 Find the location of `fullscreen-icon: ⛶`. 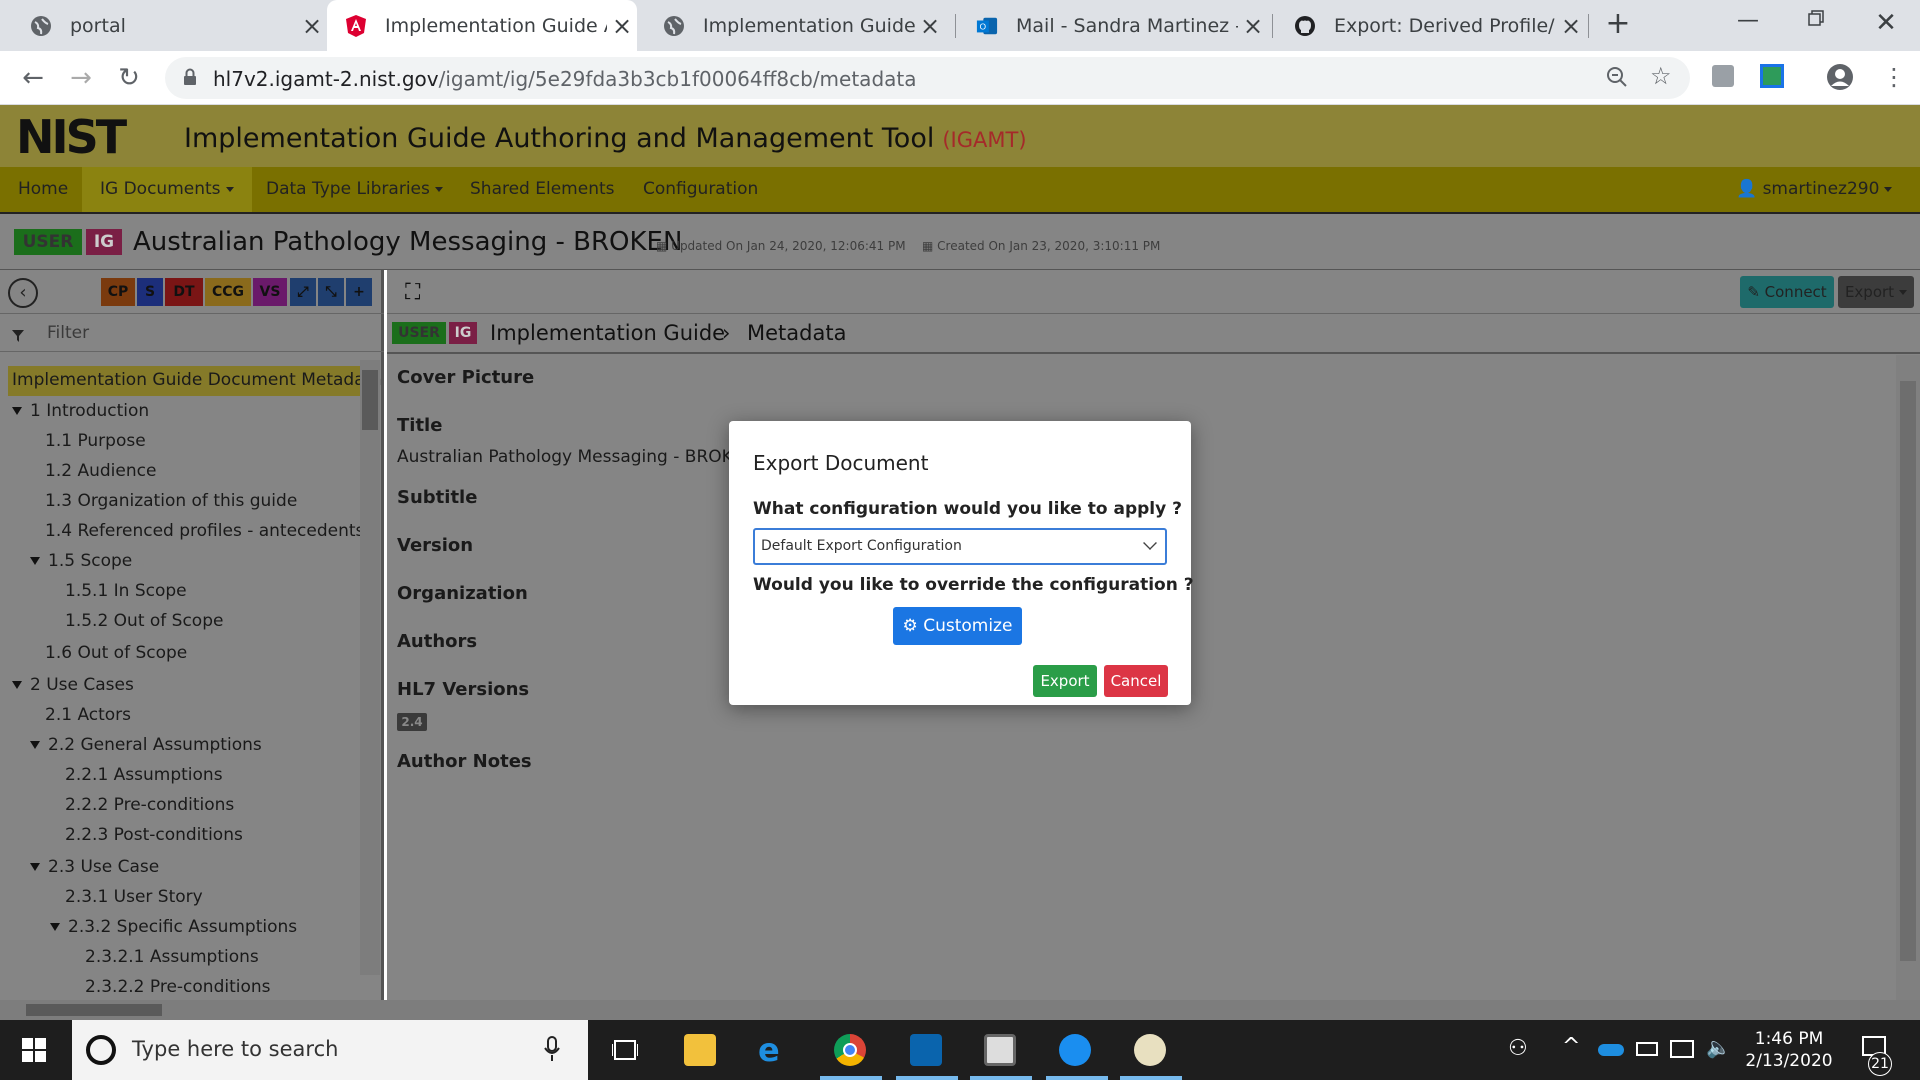

fullscreen-icon: ⛶ is located at coordinates (412, 292).